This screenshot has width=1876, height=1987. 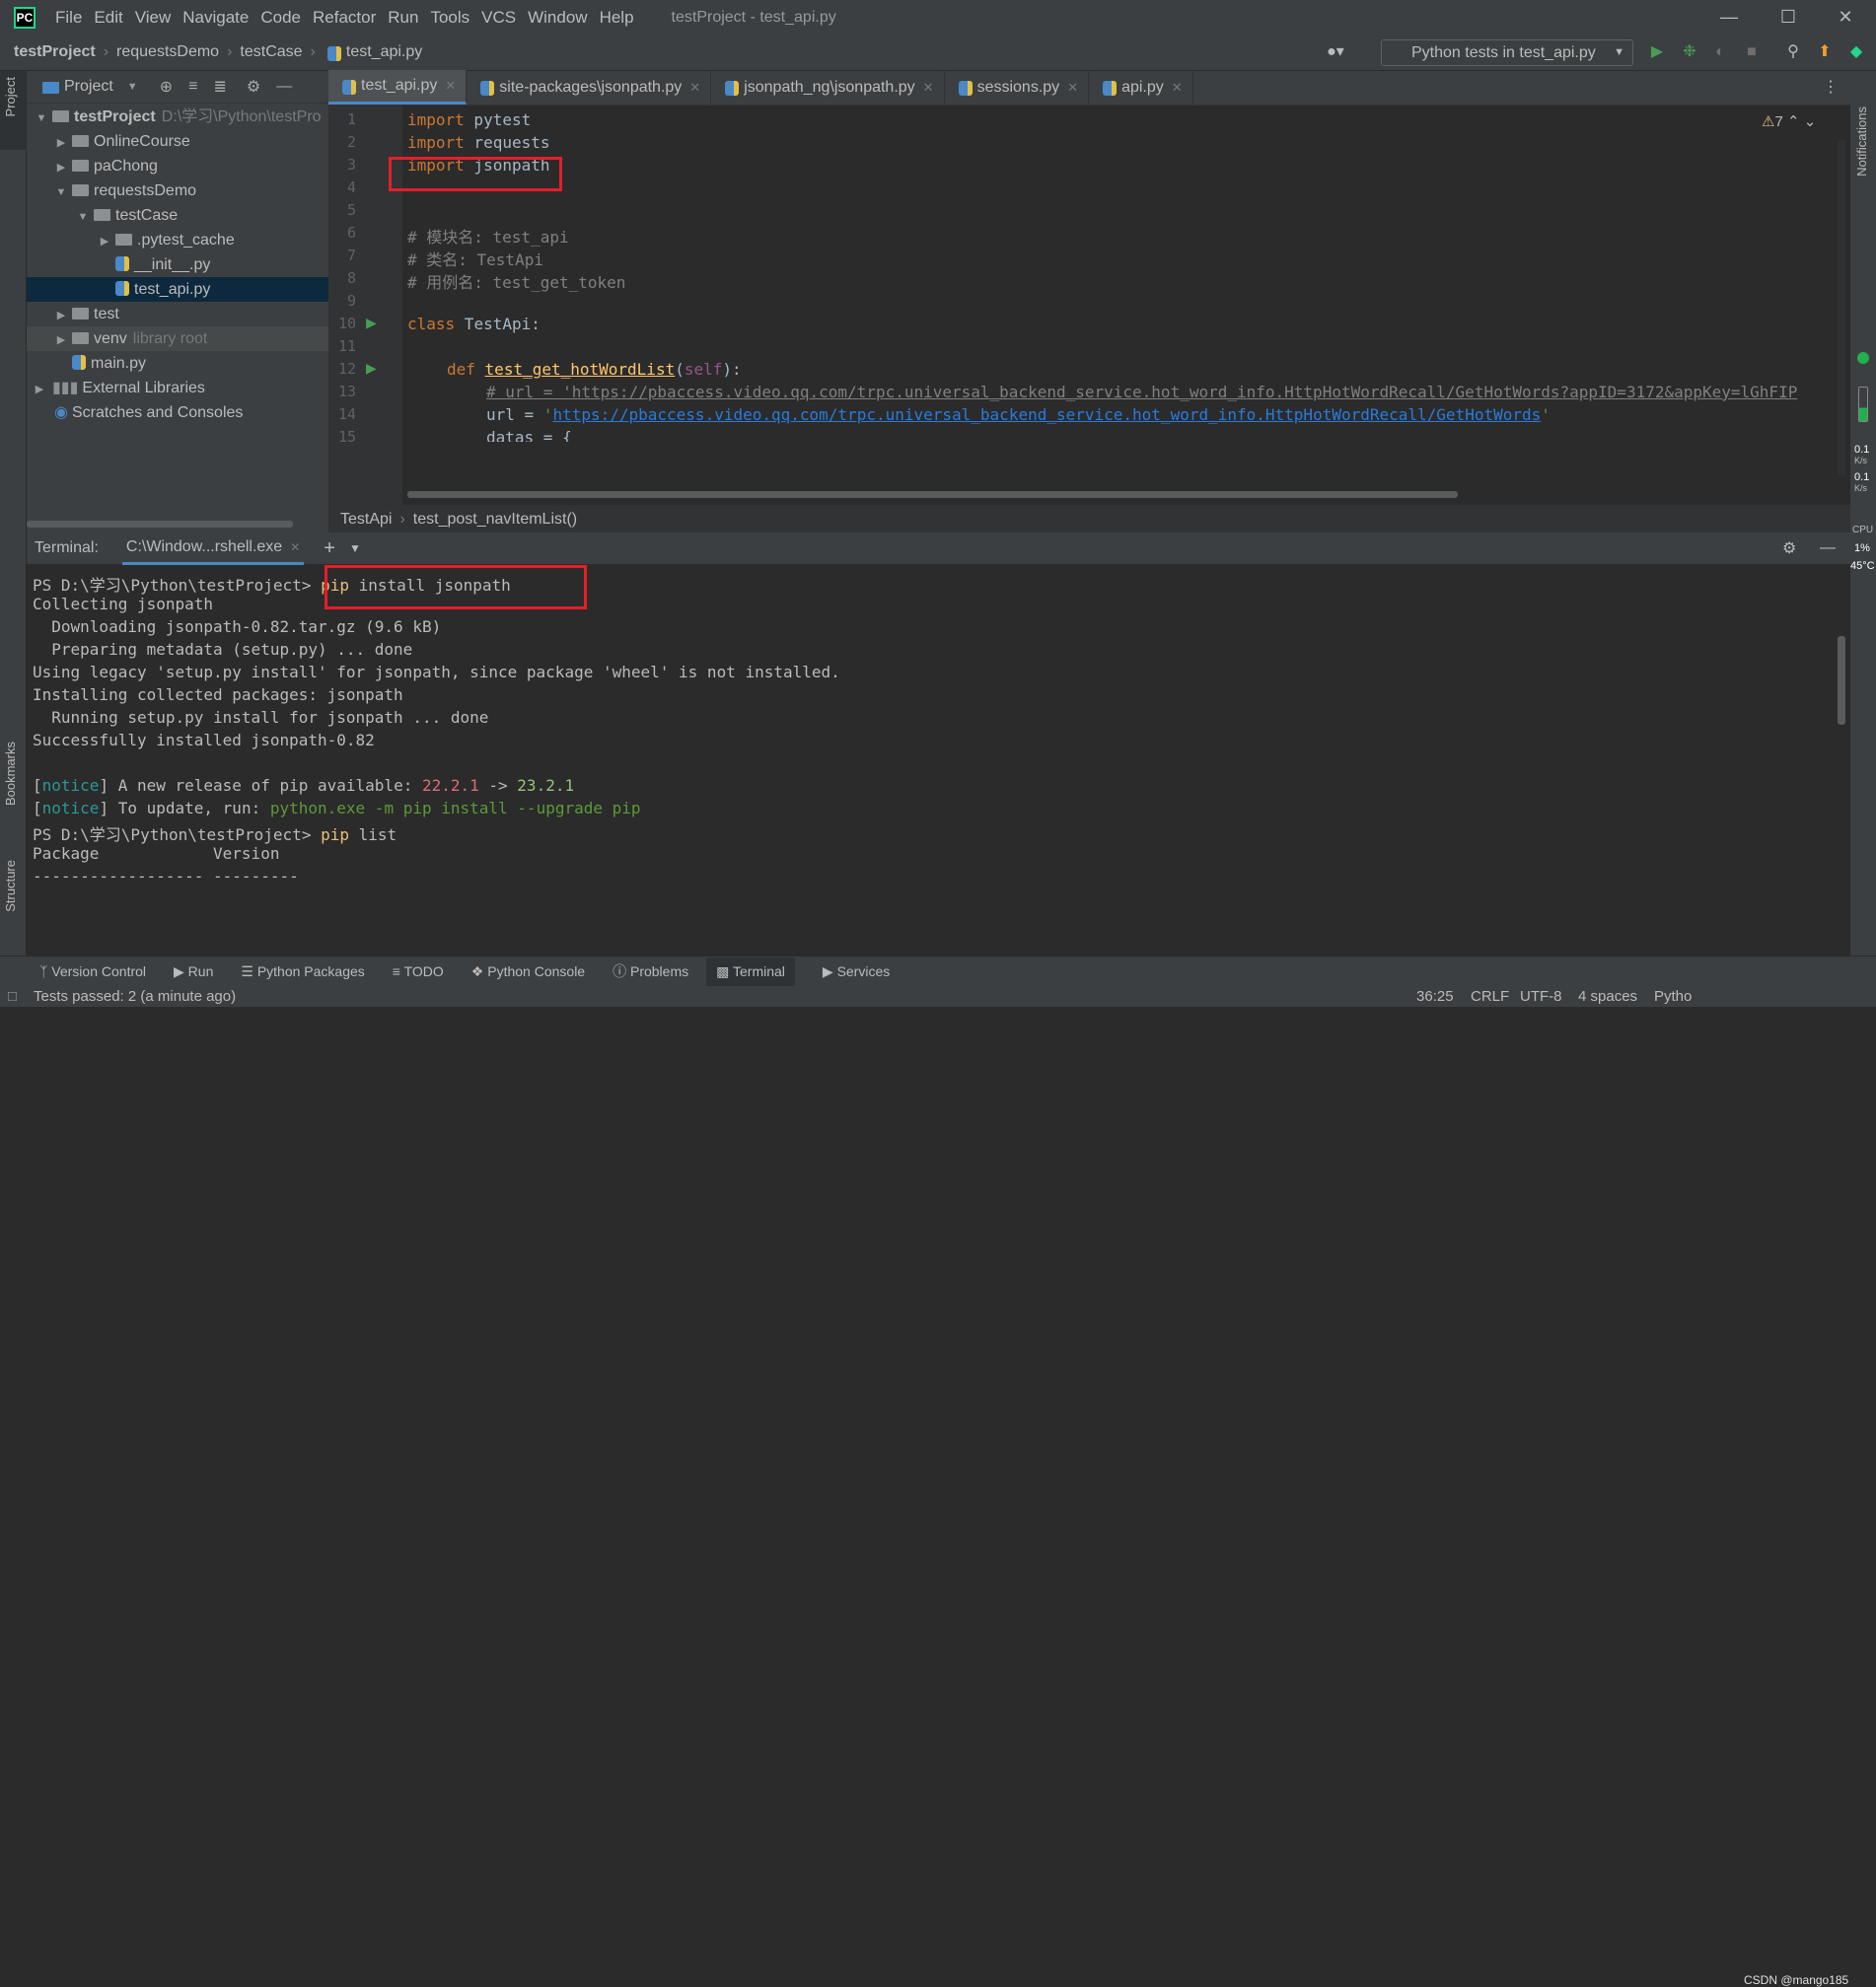 What do you see at coordinates (1335, 52) in the screenshot?
I see `user-icon: ●▾` at bounding box center [1335, 52].